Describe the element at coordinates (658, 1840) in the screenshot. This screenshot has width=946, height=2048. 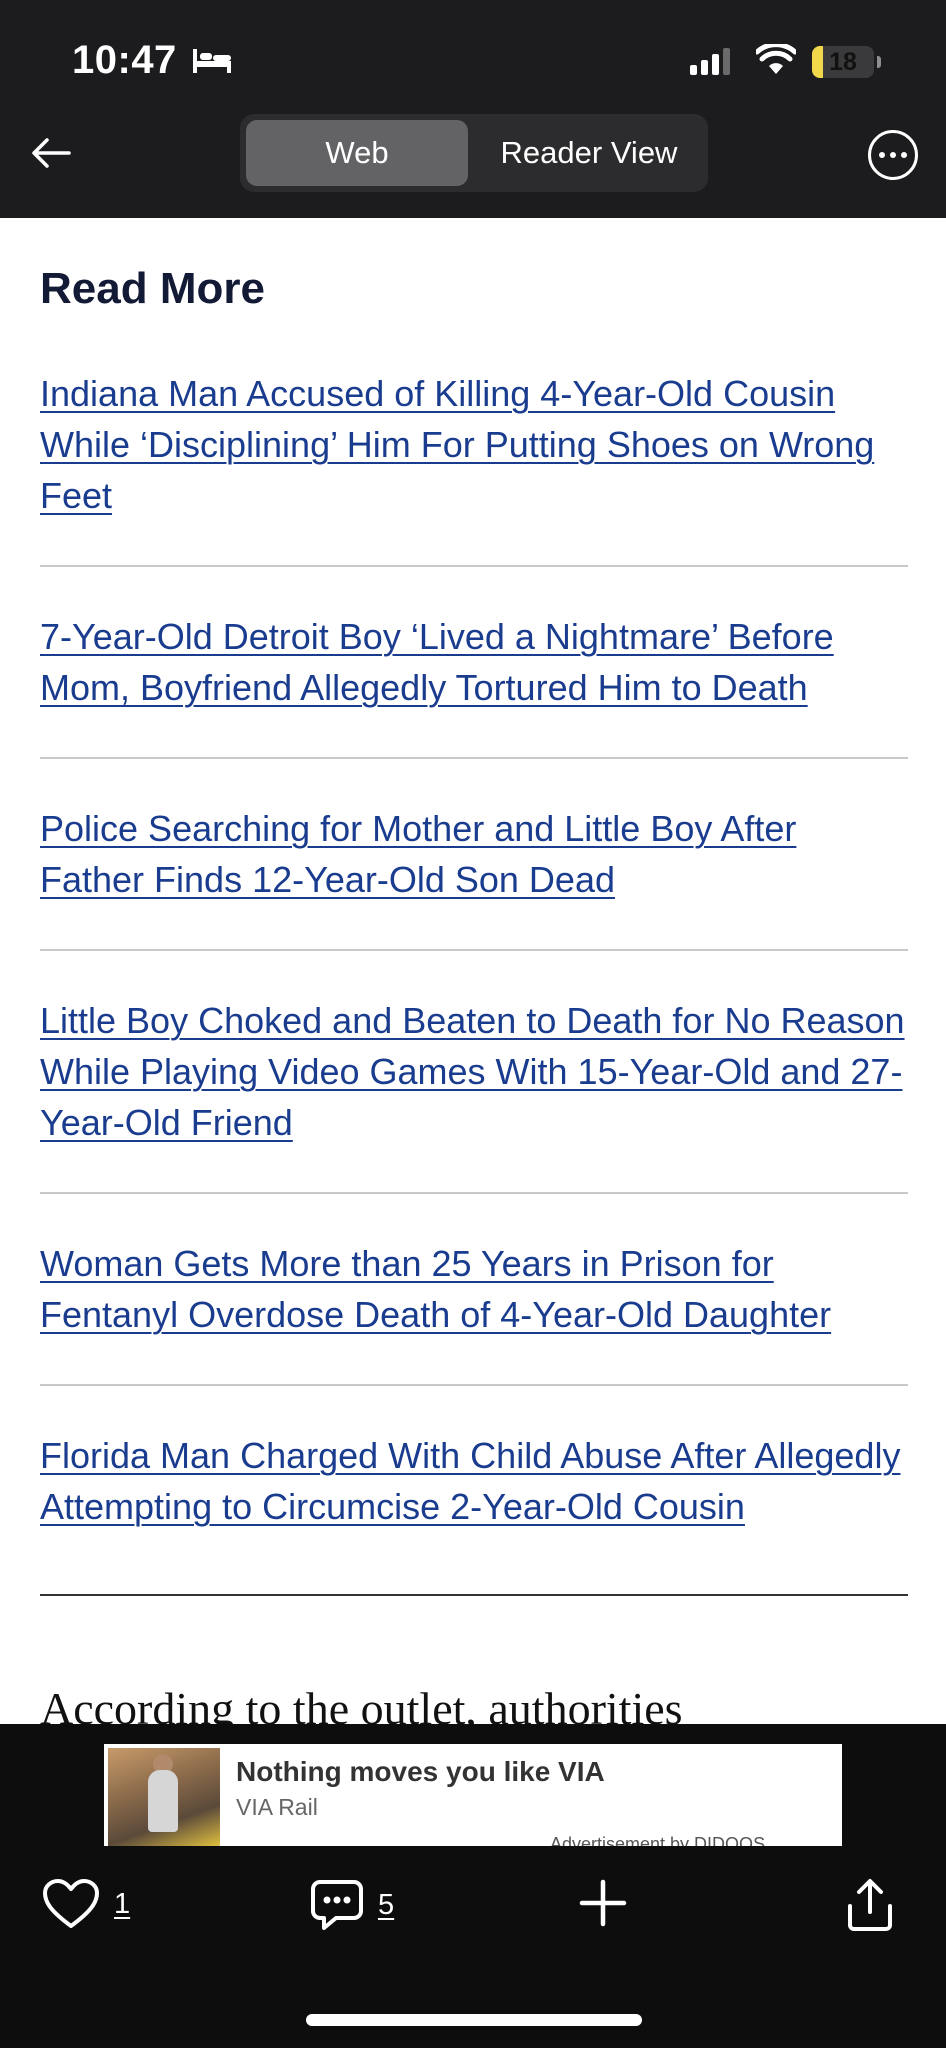
I see `ad-fine-print: Advertisement by DIDOOS` at that location.